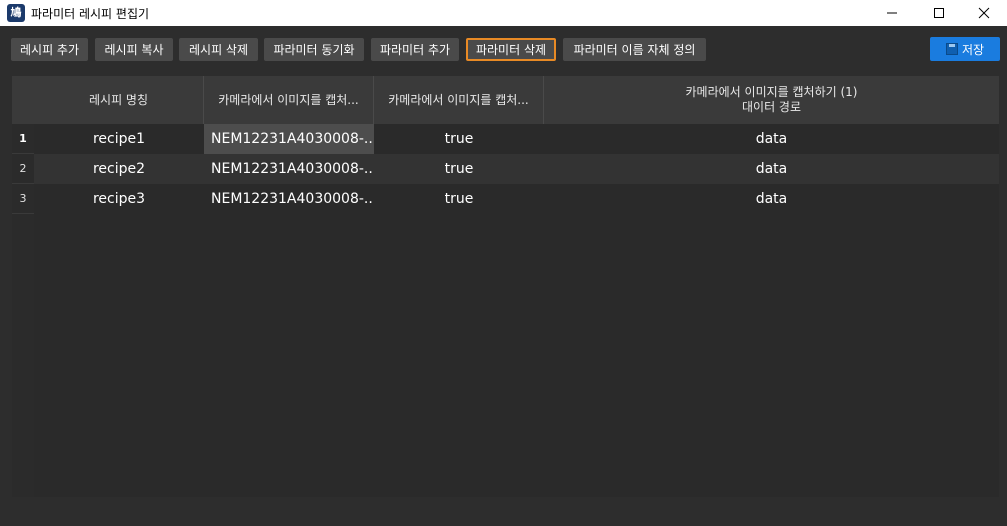  I want to click on status-area, so click(505, 511).